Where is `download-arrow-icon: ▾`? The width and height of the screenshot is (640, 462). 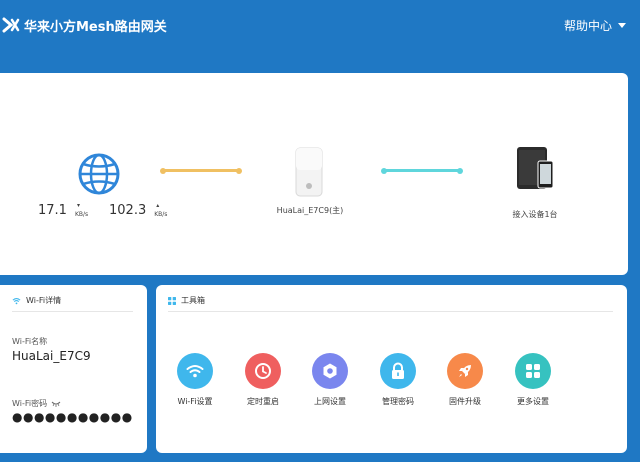 download-arrow-icon: ▾ is located at coordinates (78, 205).